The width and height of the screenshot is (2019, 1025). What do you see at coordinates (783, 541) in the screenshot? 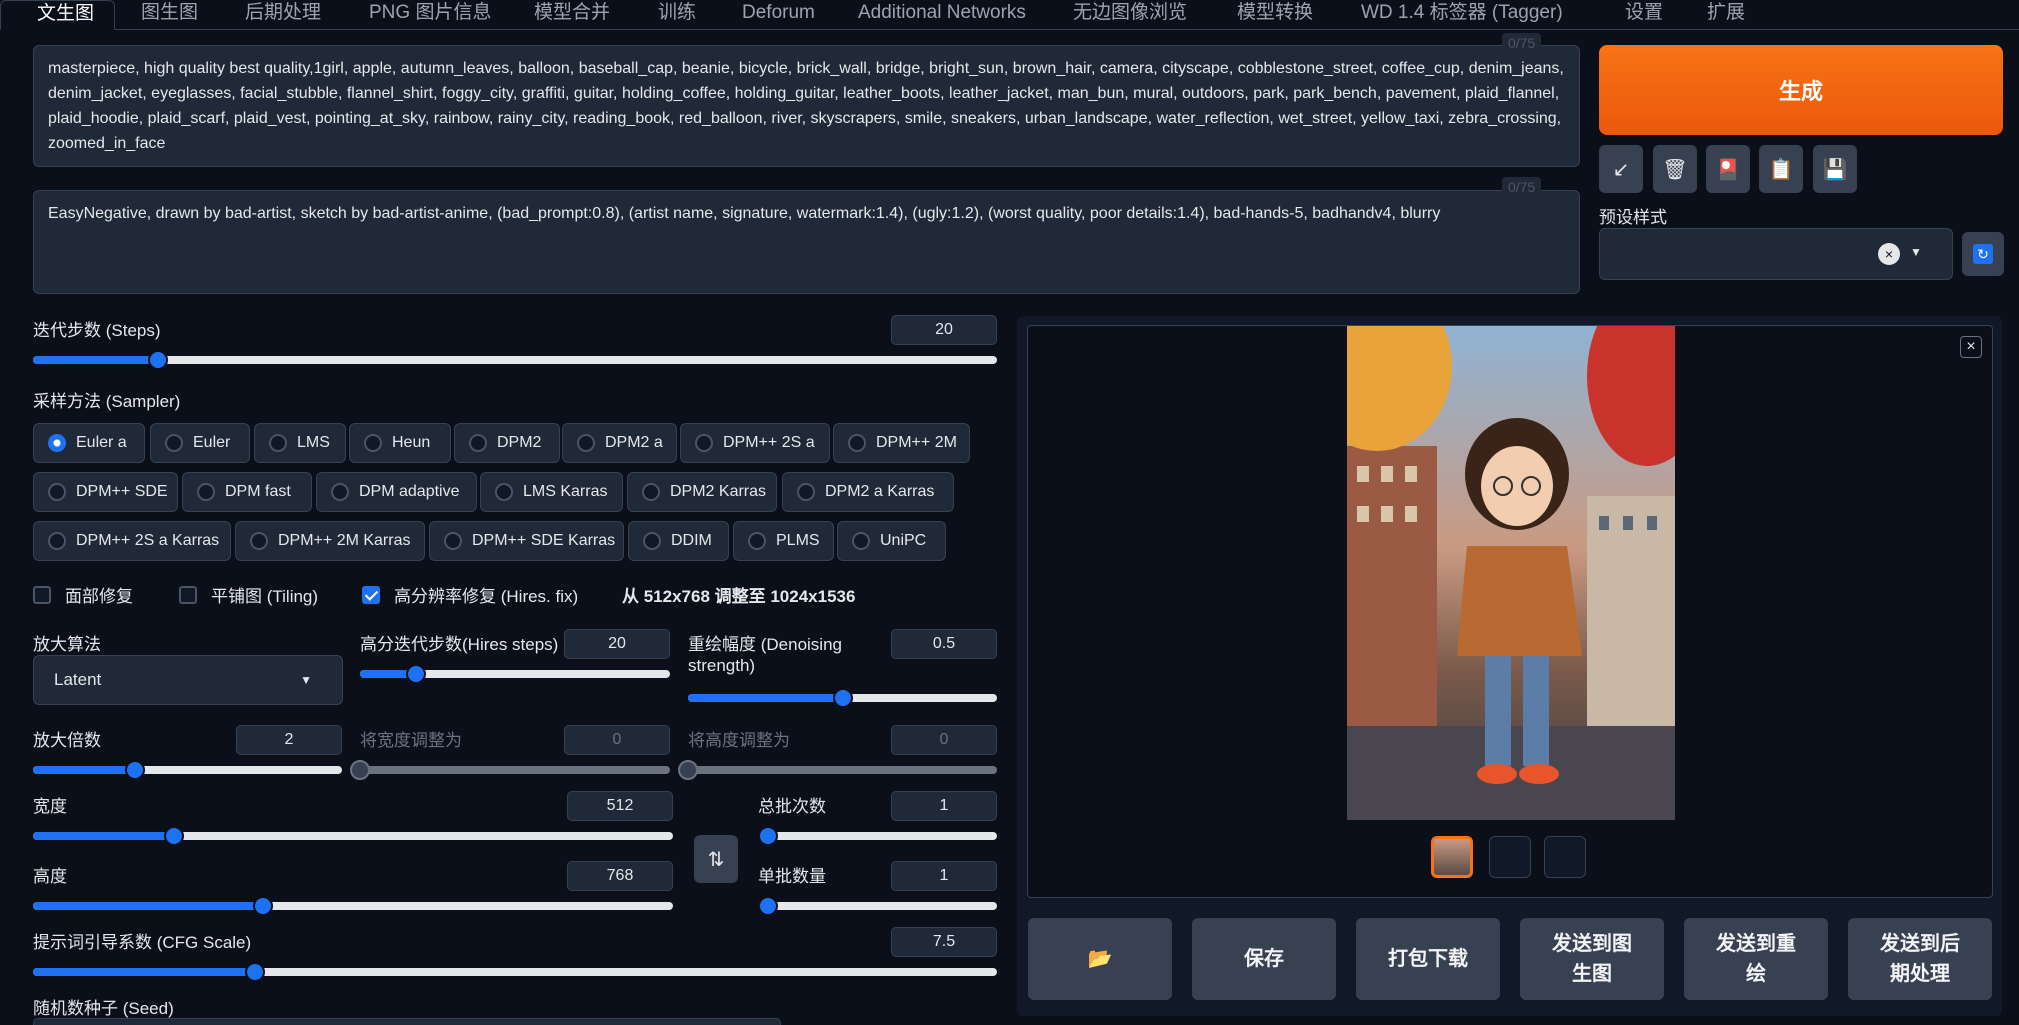
I see `sampler-option: PLMS` at bounding box center [783, 541].